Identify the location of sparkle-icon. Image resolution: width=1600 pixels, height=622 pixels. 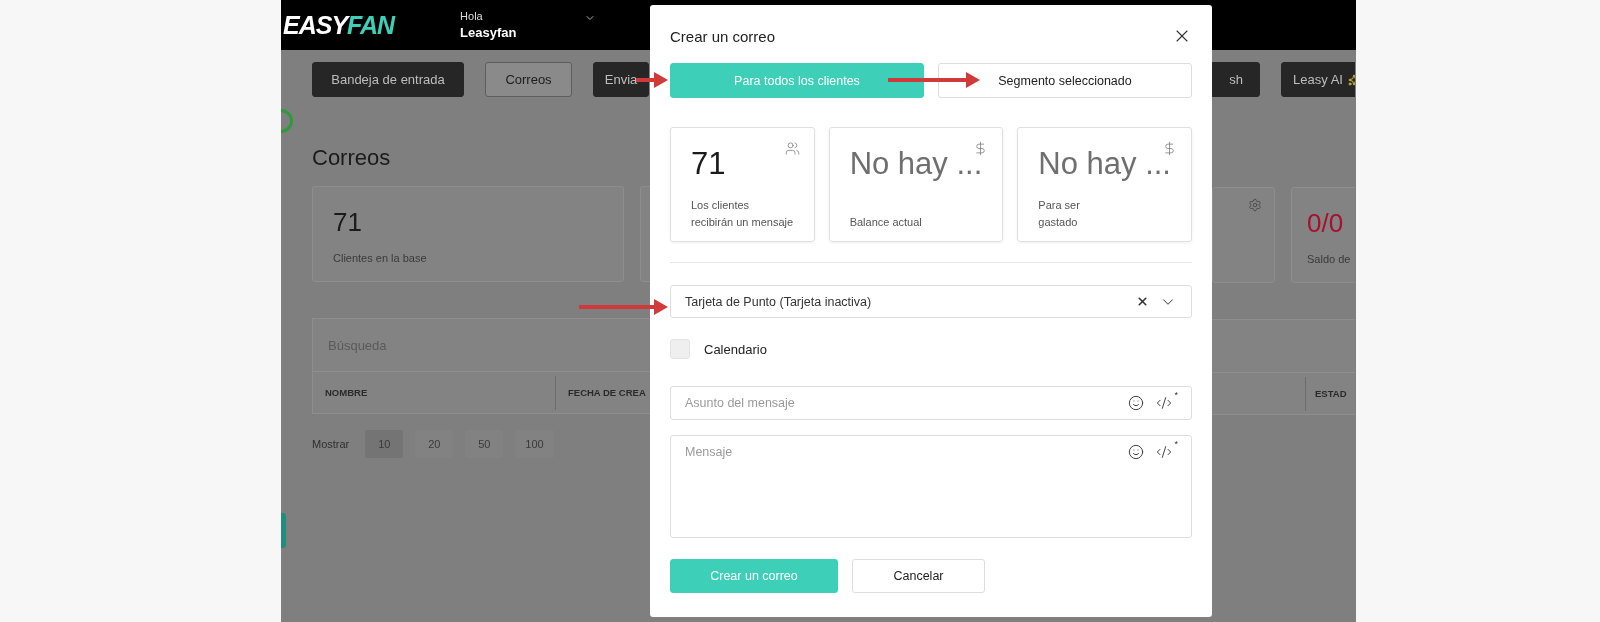
(1351, 79).